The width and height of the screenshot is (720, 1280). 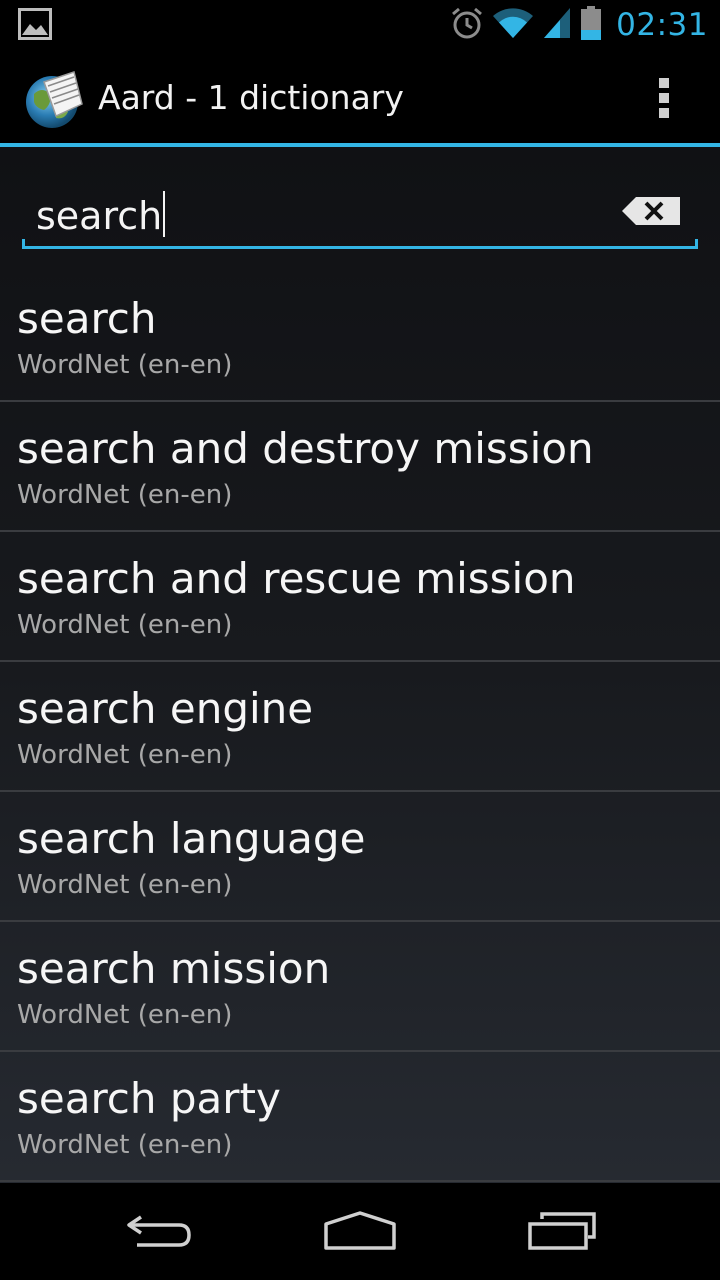 I want to click on cell-signal-icon, so click(x=557, y=25).